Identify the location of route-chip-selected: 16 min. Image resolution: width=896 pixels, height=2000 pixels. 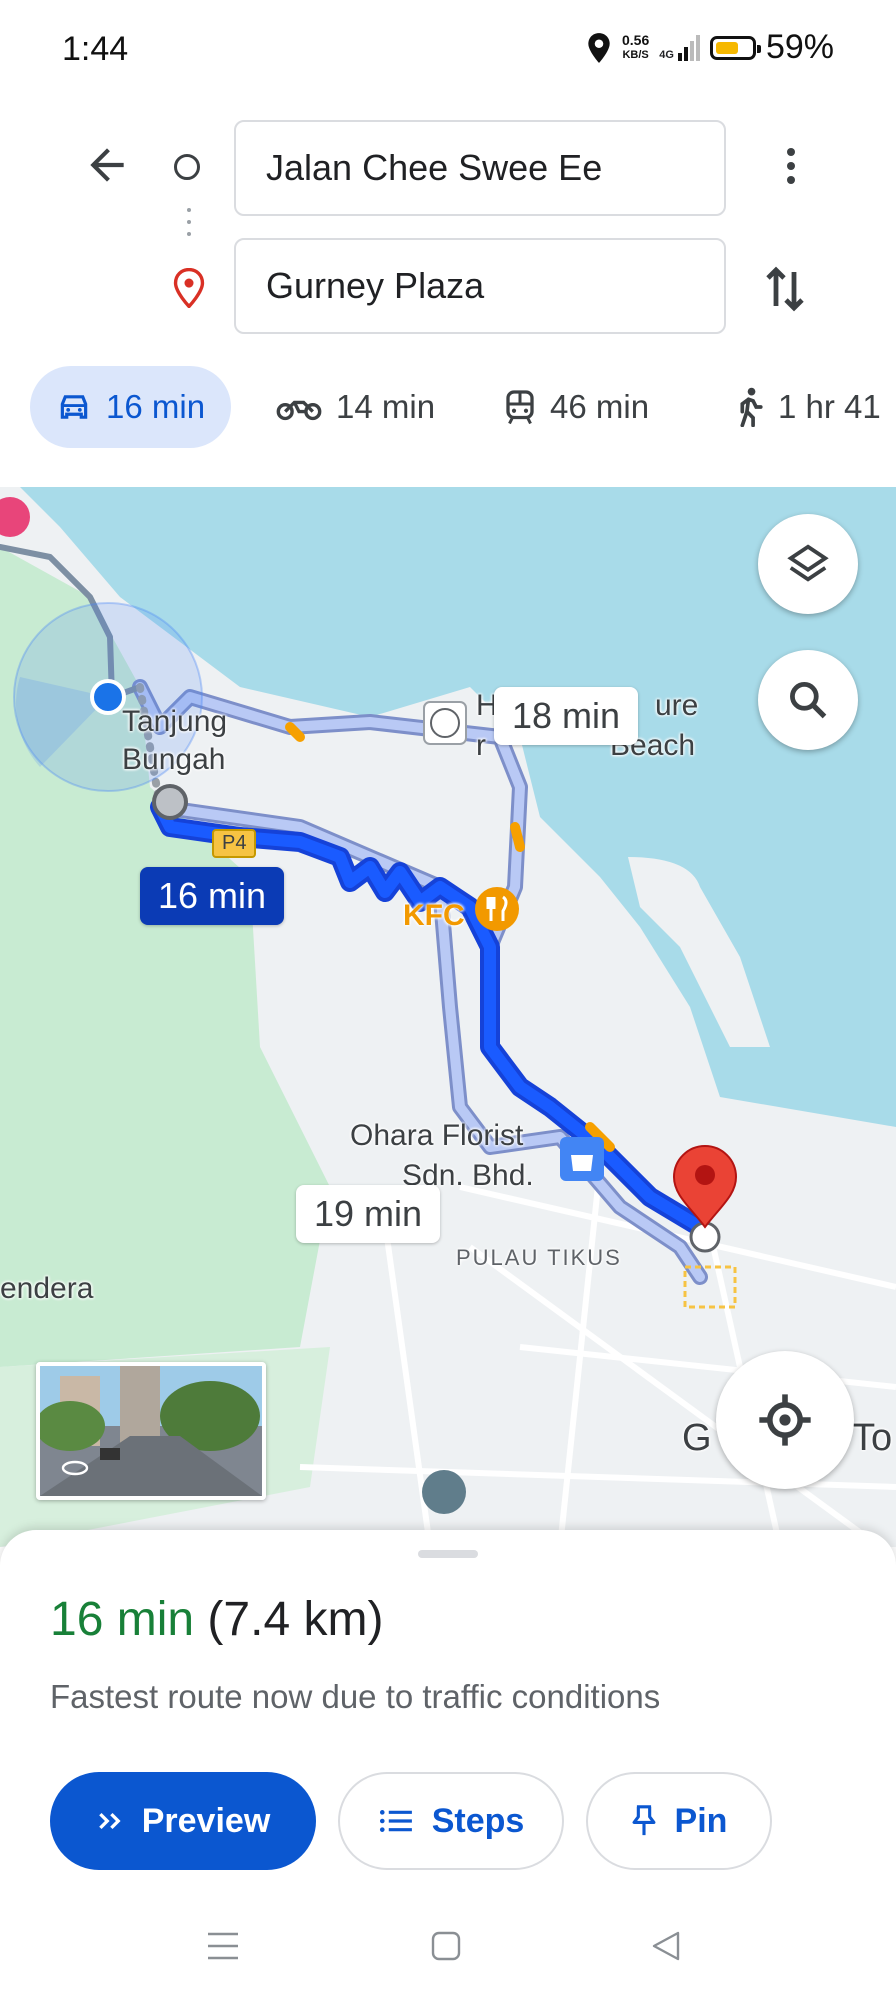
(212, 896).